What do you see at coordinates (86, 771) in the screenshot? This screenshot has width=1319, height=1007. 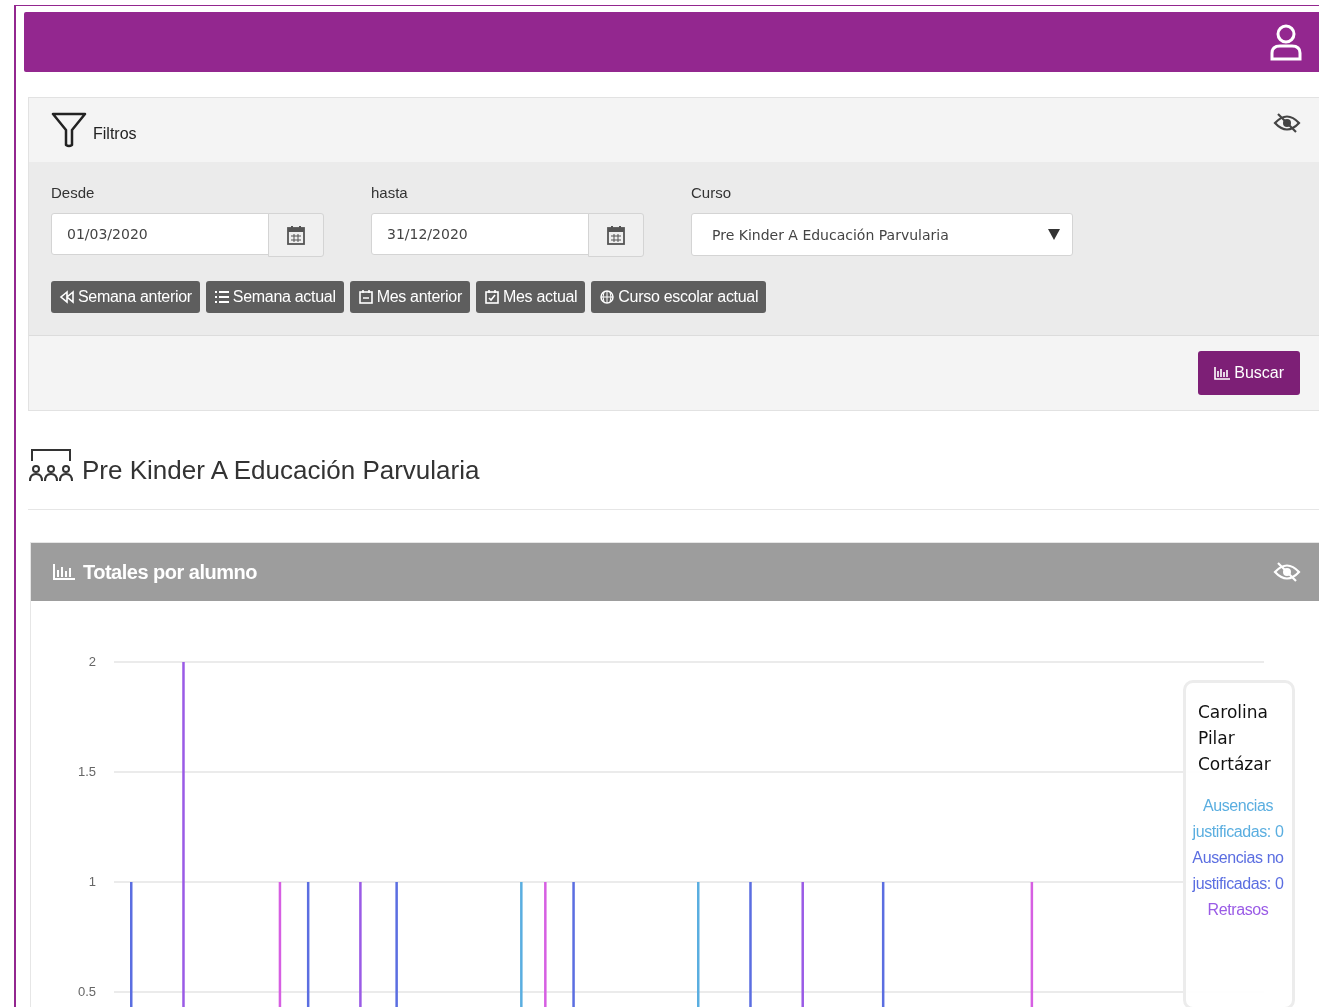 I see `axis-tick-label: 1.5` at bounding box center [86, 771].